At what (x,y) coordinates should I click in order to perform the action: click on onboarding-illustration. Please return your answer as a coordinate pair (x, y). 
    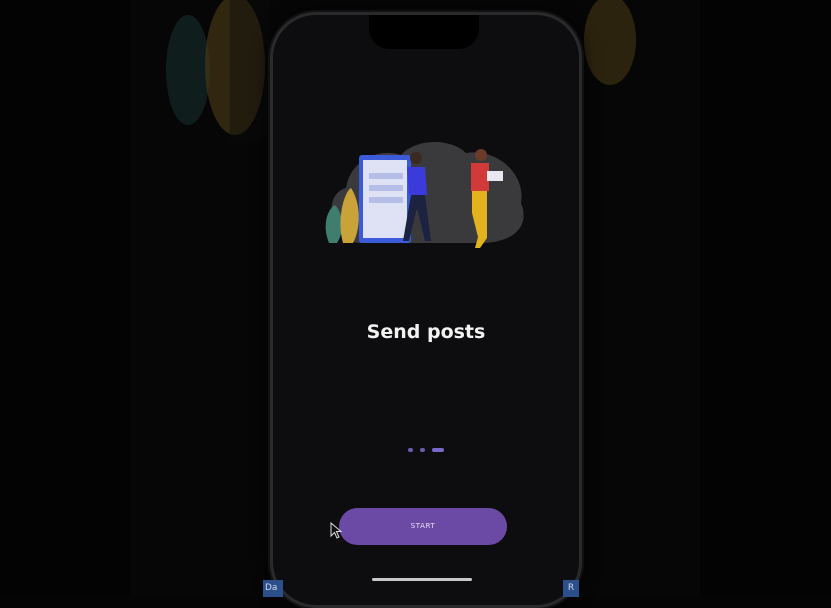
    Looking at the image, I should click on (424, 194).